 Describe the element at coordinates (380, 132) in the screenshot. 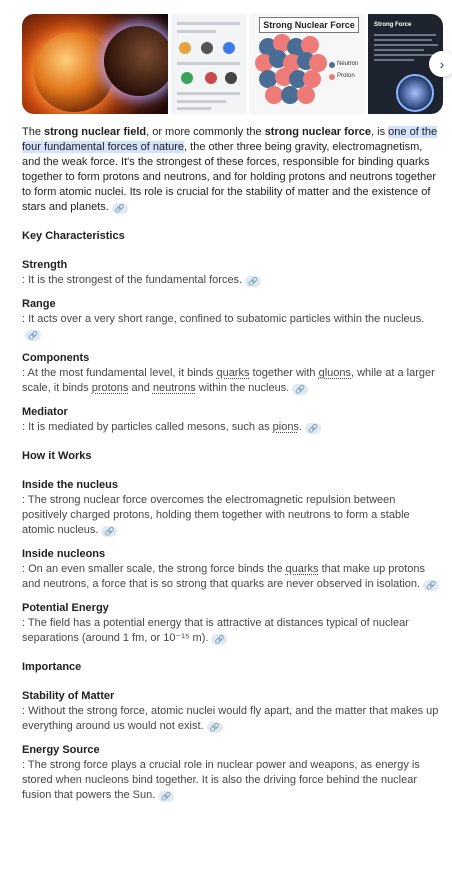

I see `intro-text: , is` at that location.